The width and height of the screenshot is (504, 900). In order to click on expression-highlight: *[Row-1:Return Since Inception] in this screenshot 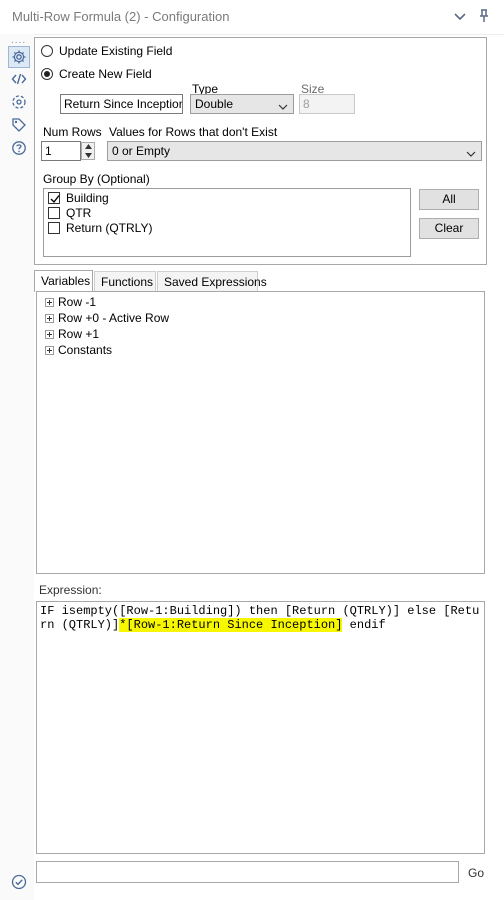, I will do `click(231, 625)`.